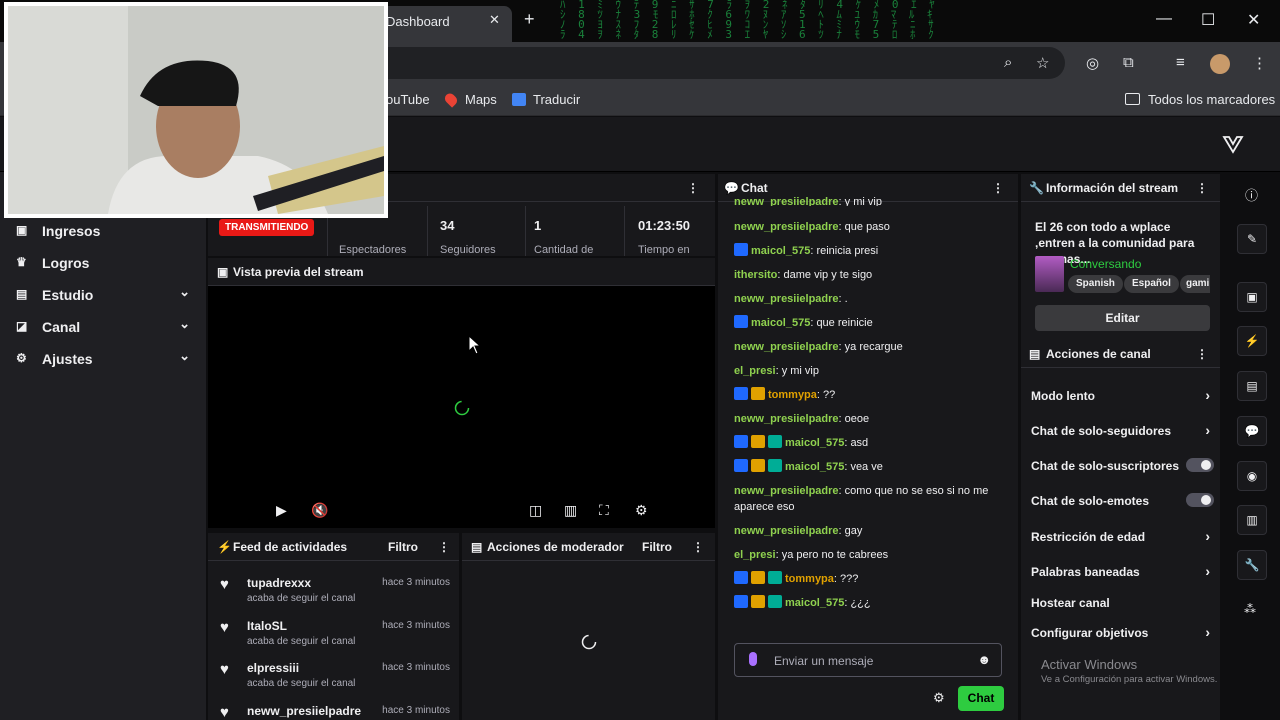  What do you see at coordinates (869, 251) in the screenshot?
I see `chat-message: maicol_575: reinicia presi` at bounding box center [869, 251].